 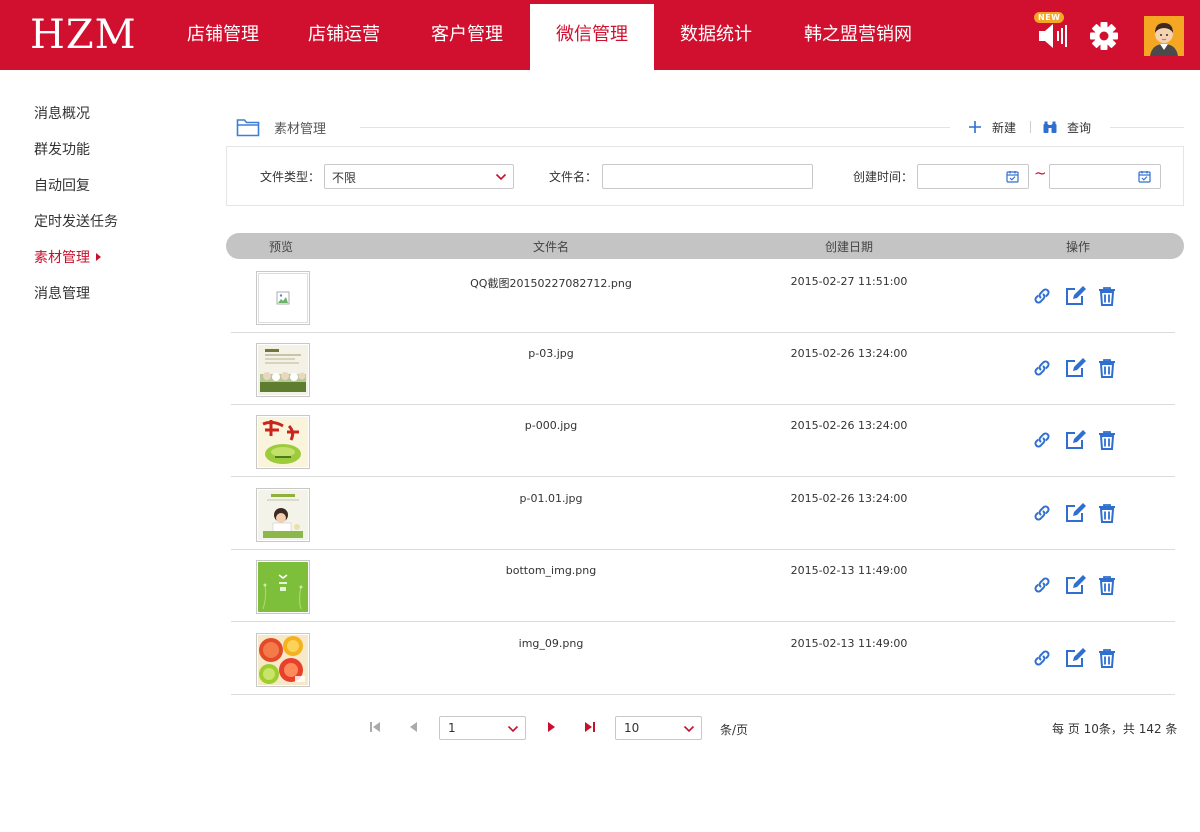 I want to click on filter-bar: 文件类型： 不限 文件名： 创建时间： ~, so click(x=705, y=176).